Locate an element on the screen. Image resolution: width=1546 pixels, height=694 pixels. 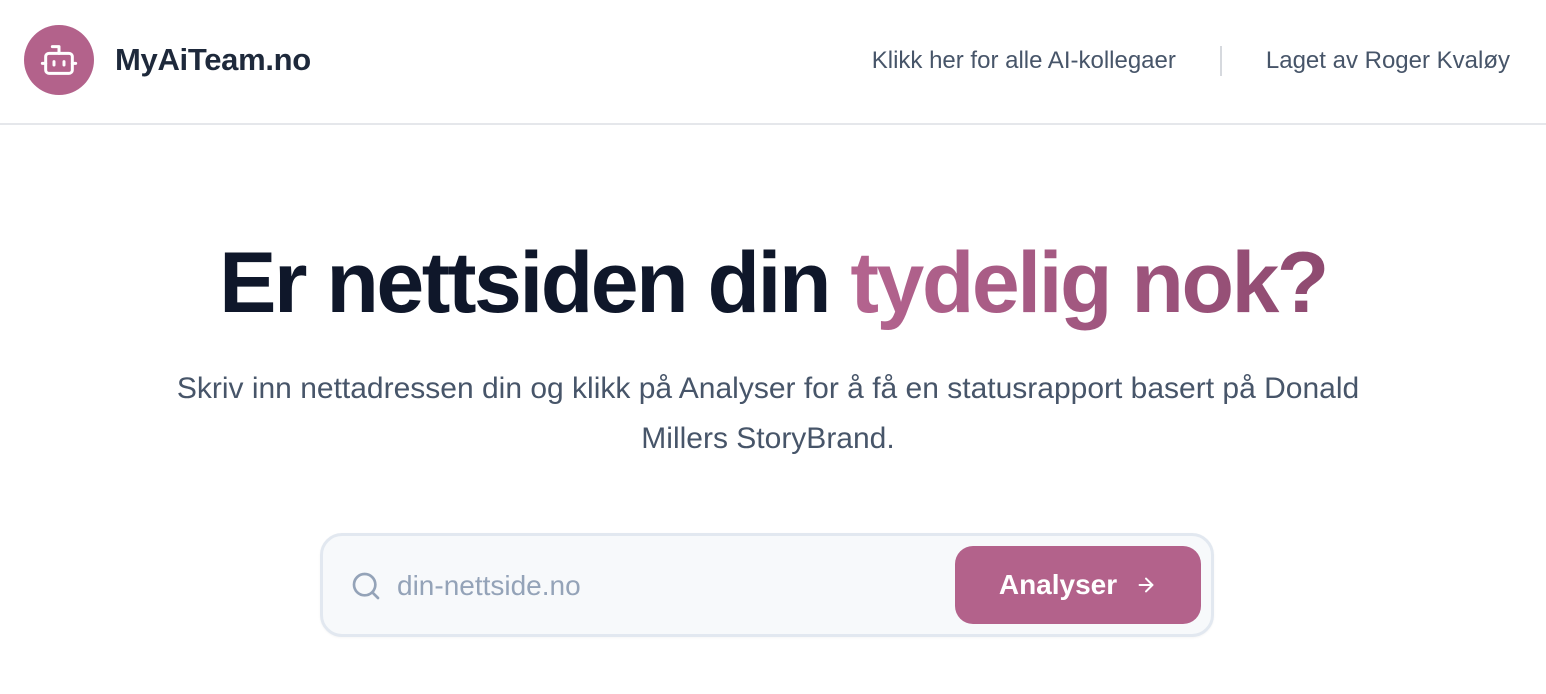
search-icon is located at coordinates (366, 586).